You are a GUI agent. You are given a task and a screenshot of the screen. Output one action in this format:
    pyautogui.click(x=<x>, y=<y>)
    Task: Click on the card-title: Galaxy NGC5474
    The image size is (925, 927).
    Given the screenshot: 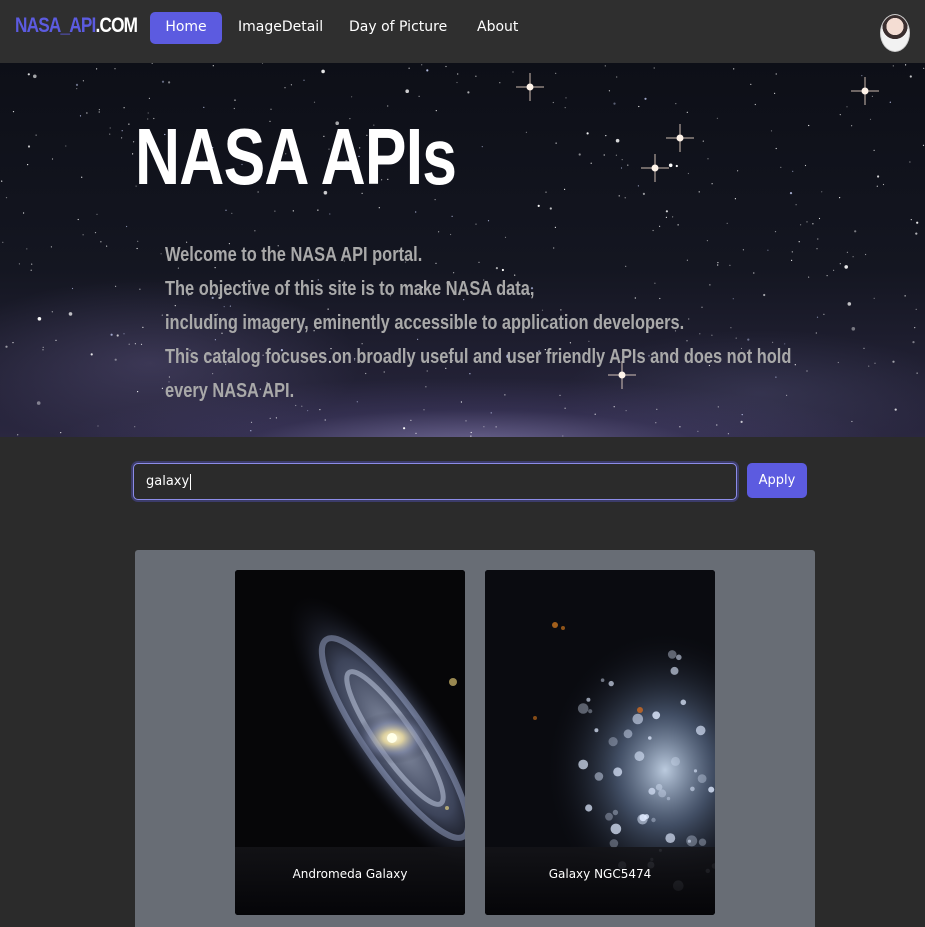 What is the action you would take?
    pyautogui.click(x=600, y=881)
    